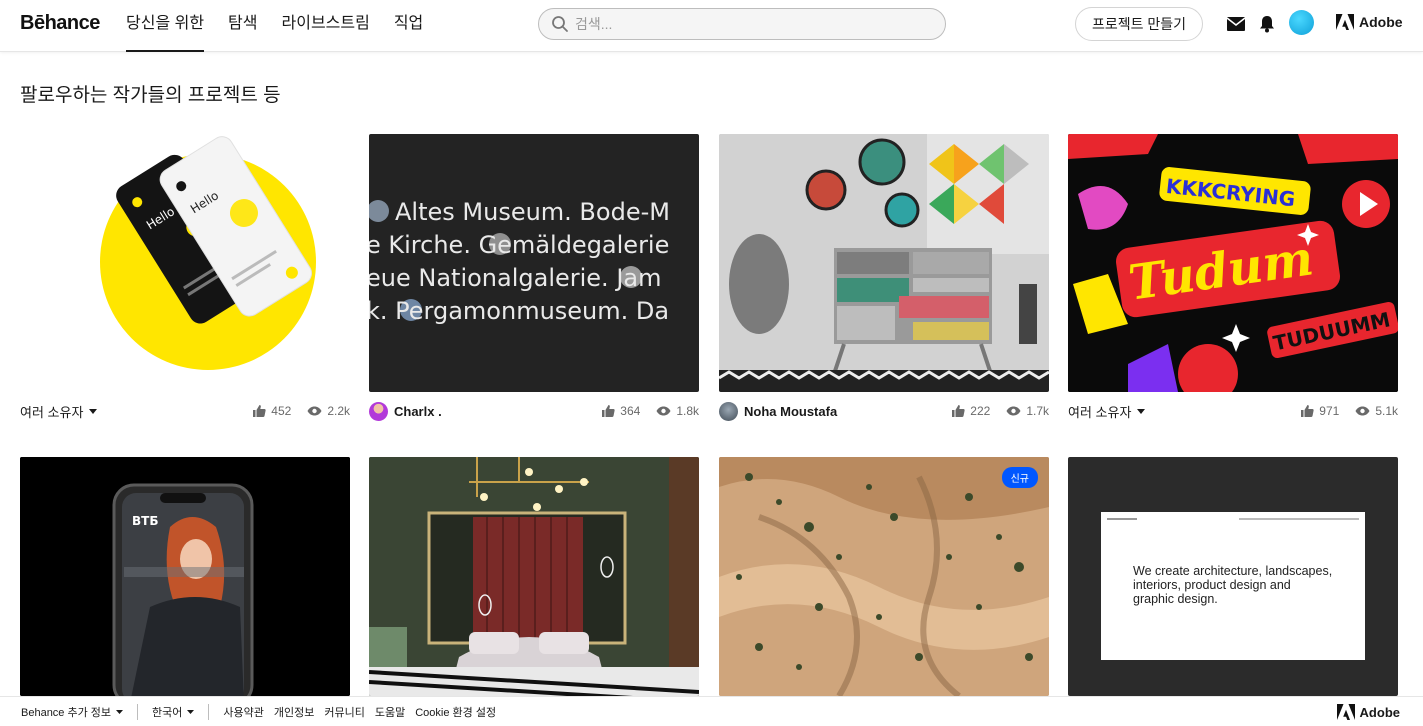 The image size is (1423, 726). What do you see at coordinates (1329, 411) in the screenshot?
I see `likes-count: 971` at bounding box center [1329, 411].